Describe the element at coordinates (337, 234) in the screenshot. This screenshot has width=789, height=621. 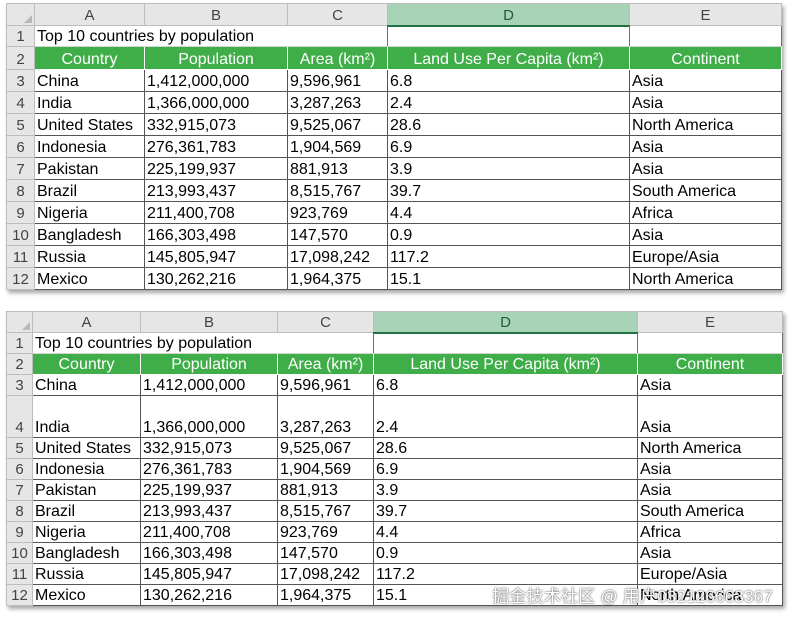
I see `cell-area: 147,570` at that location.